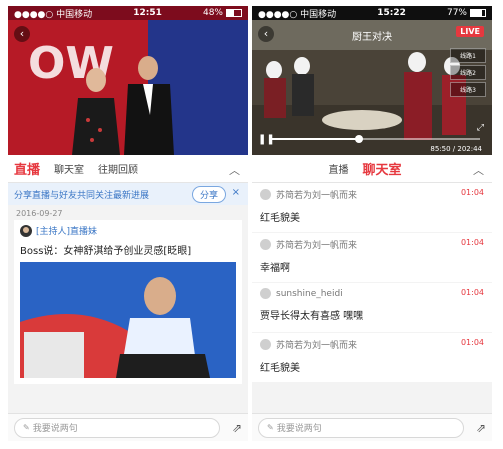  Describe the element at coordinates (312, 316) in the screenshot. I see `chat-text: 贾导长得太有喜感 嘿嘿` at that location.